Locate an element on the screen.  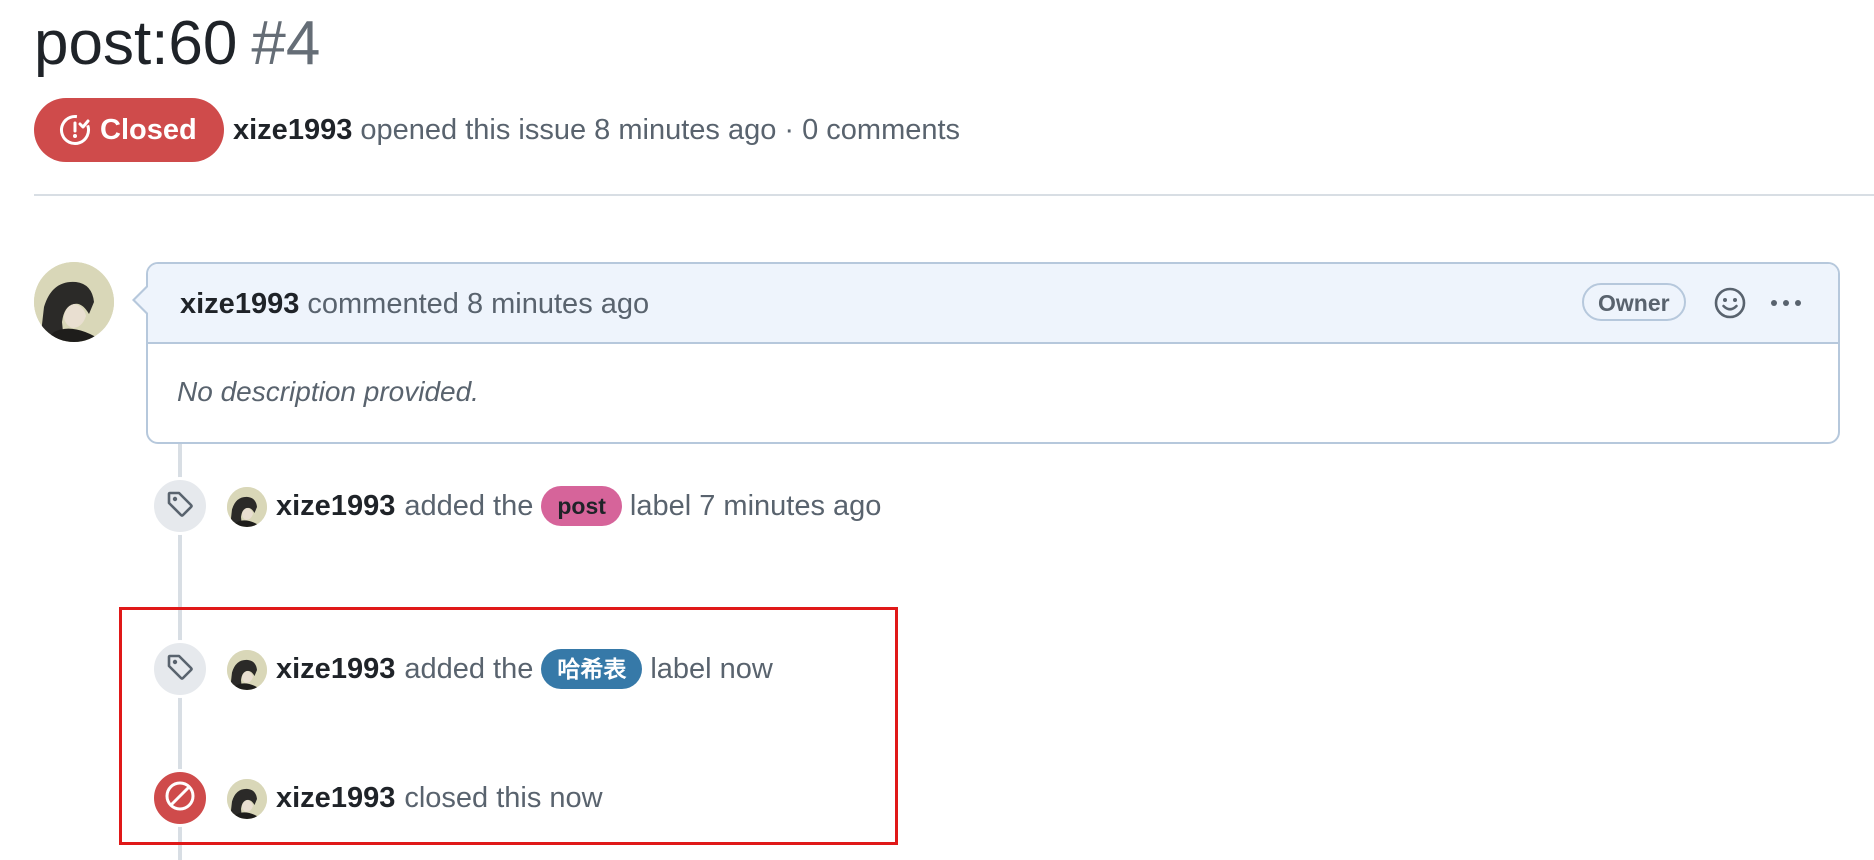
comment-action: commented 8 minutes ago is located at coordinates (478, 304).